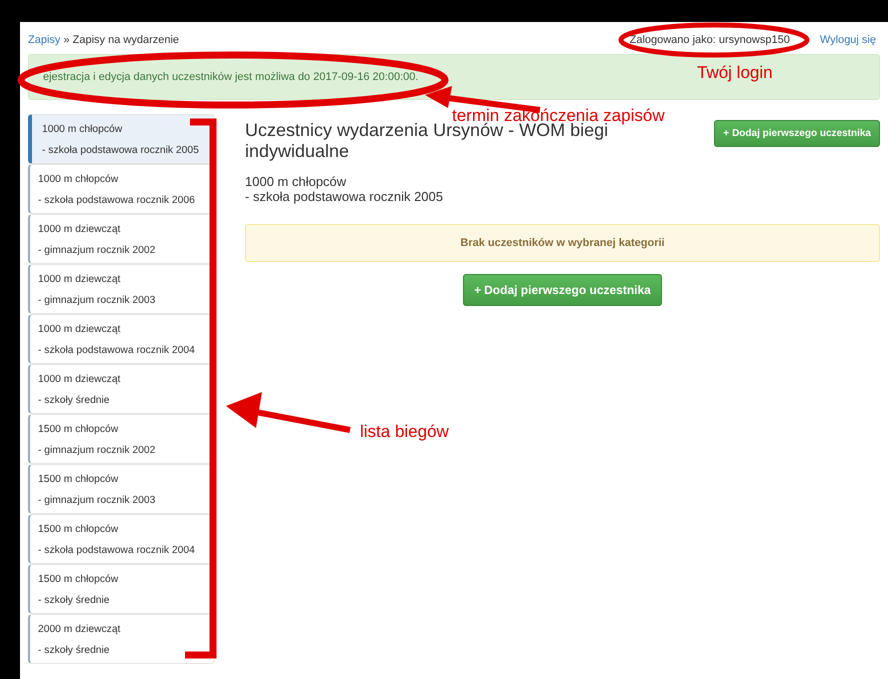  Describe the element at coordinates (848, 40) in the screenshot. I see `logout-link: Wyloguj się` at that location.